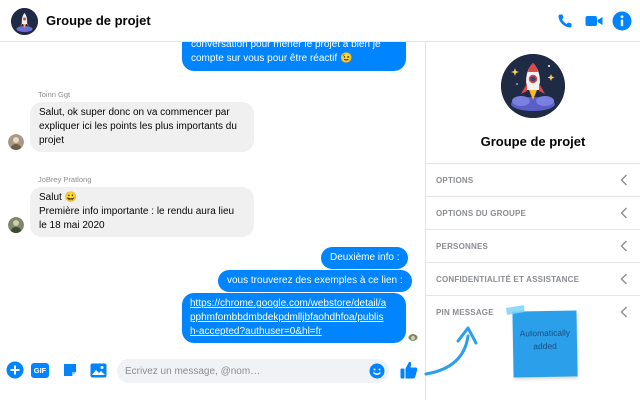  Describe the element at coordinates (409, 370) in the screenshot. I see `thumbs-up-icon` at that location.